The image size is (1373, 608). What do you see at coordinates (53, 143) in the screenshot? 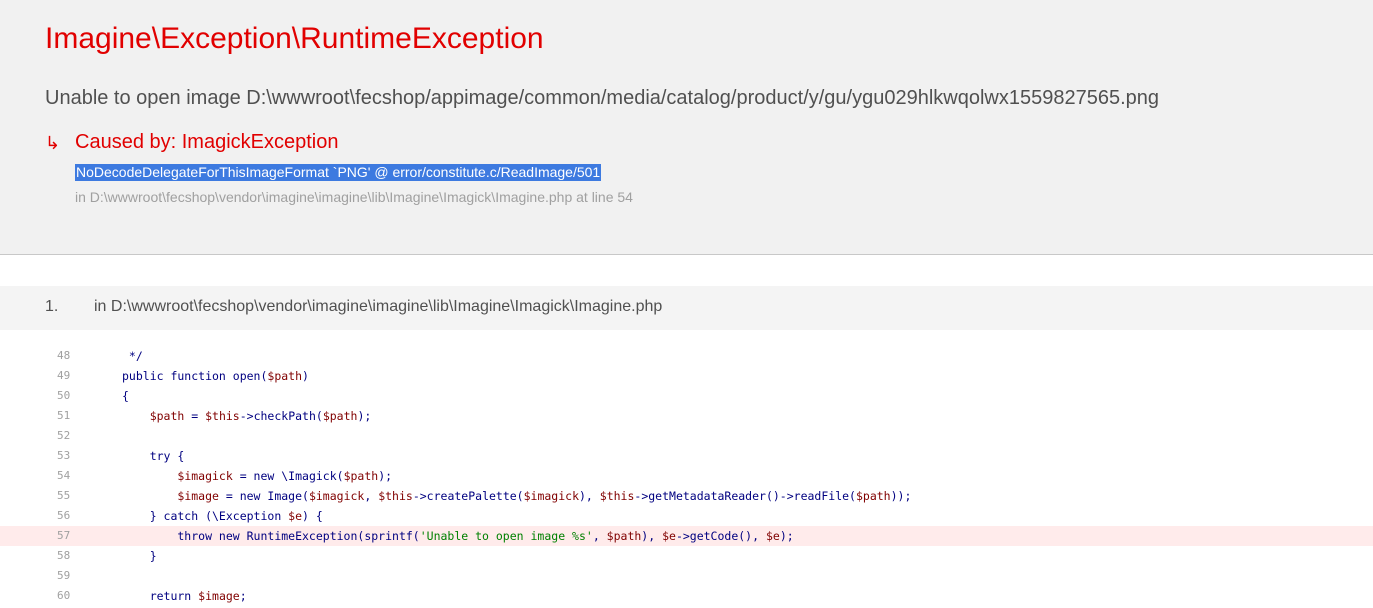
I see `caused-by-arrow-icon: ↳` at bounding box center [53, 143].